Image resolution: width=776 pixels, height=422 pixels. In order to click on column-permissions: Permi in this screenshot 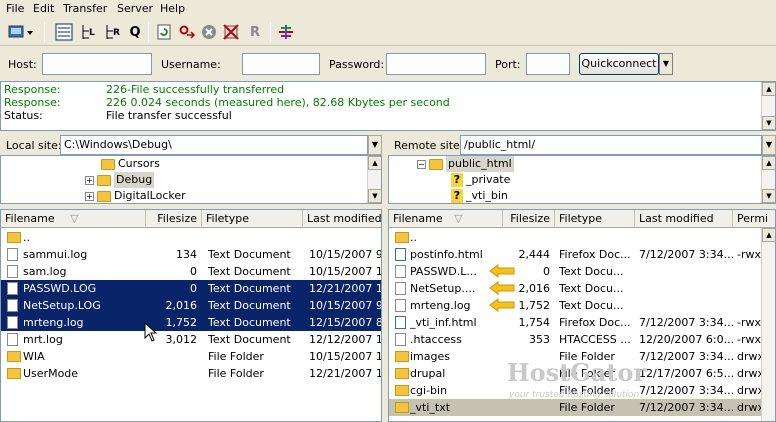, I will do `click(754, 219)`.